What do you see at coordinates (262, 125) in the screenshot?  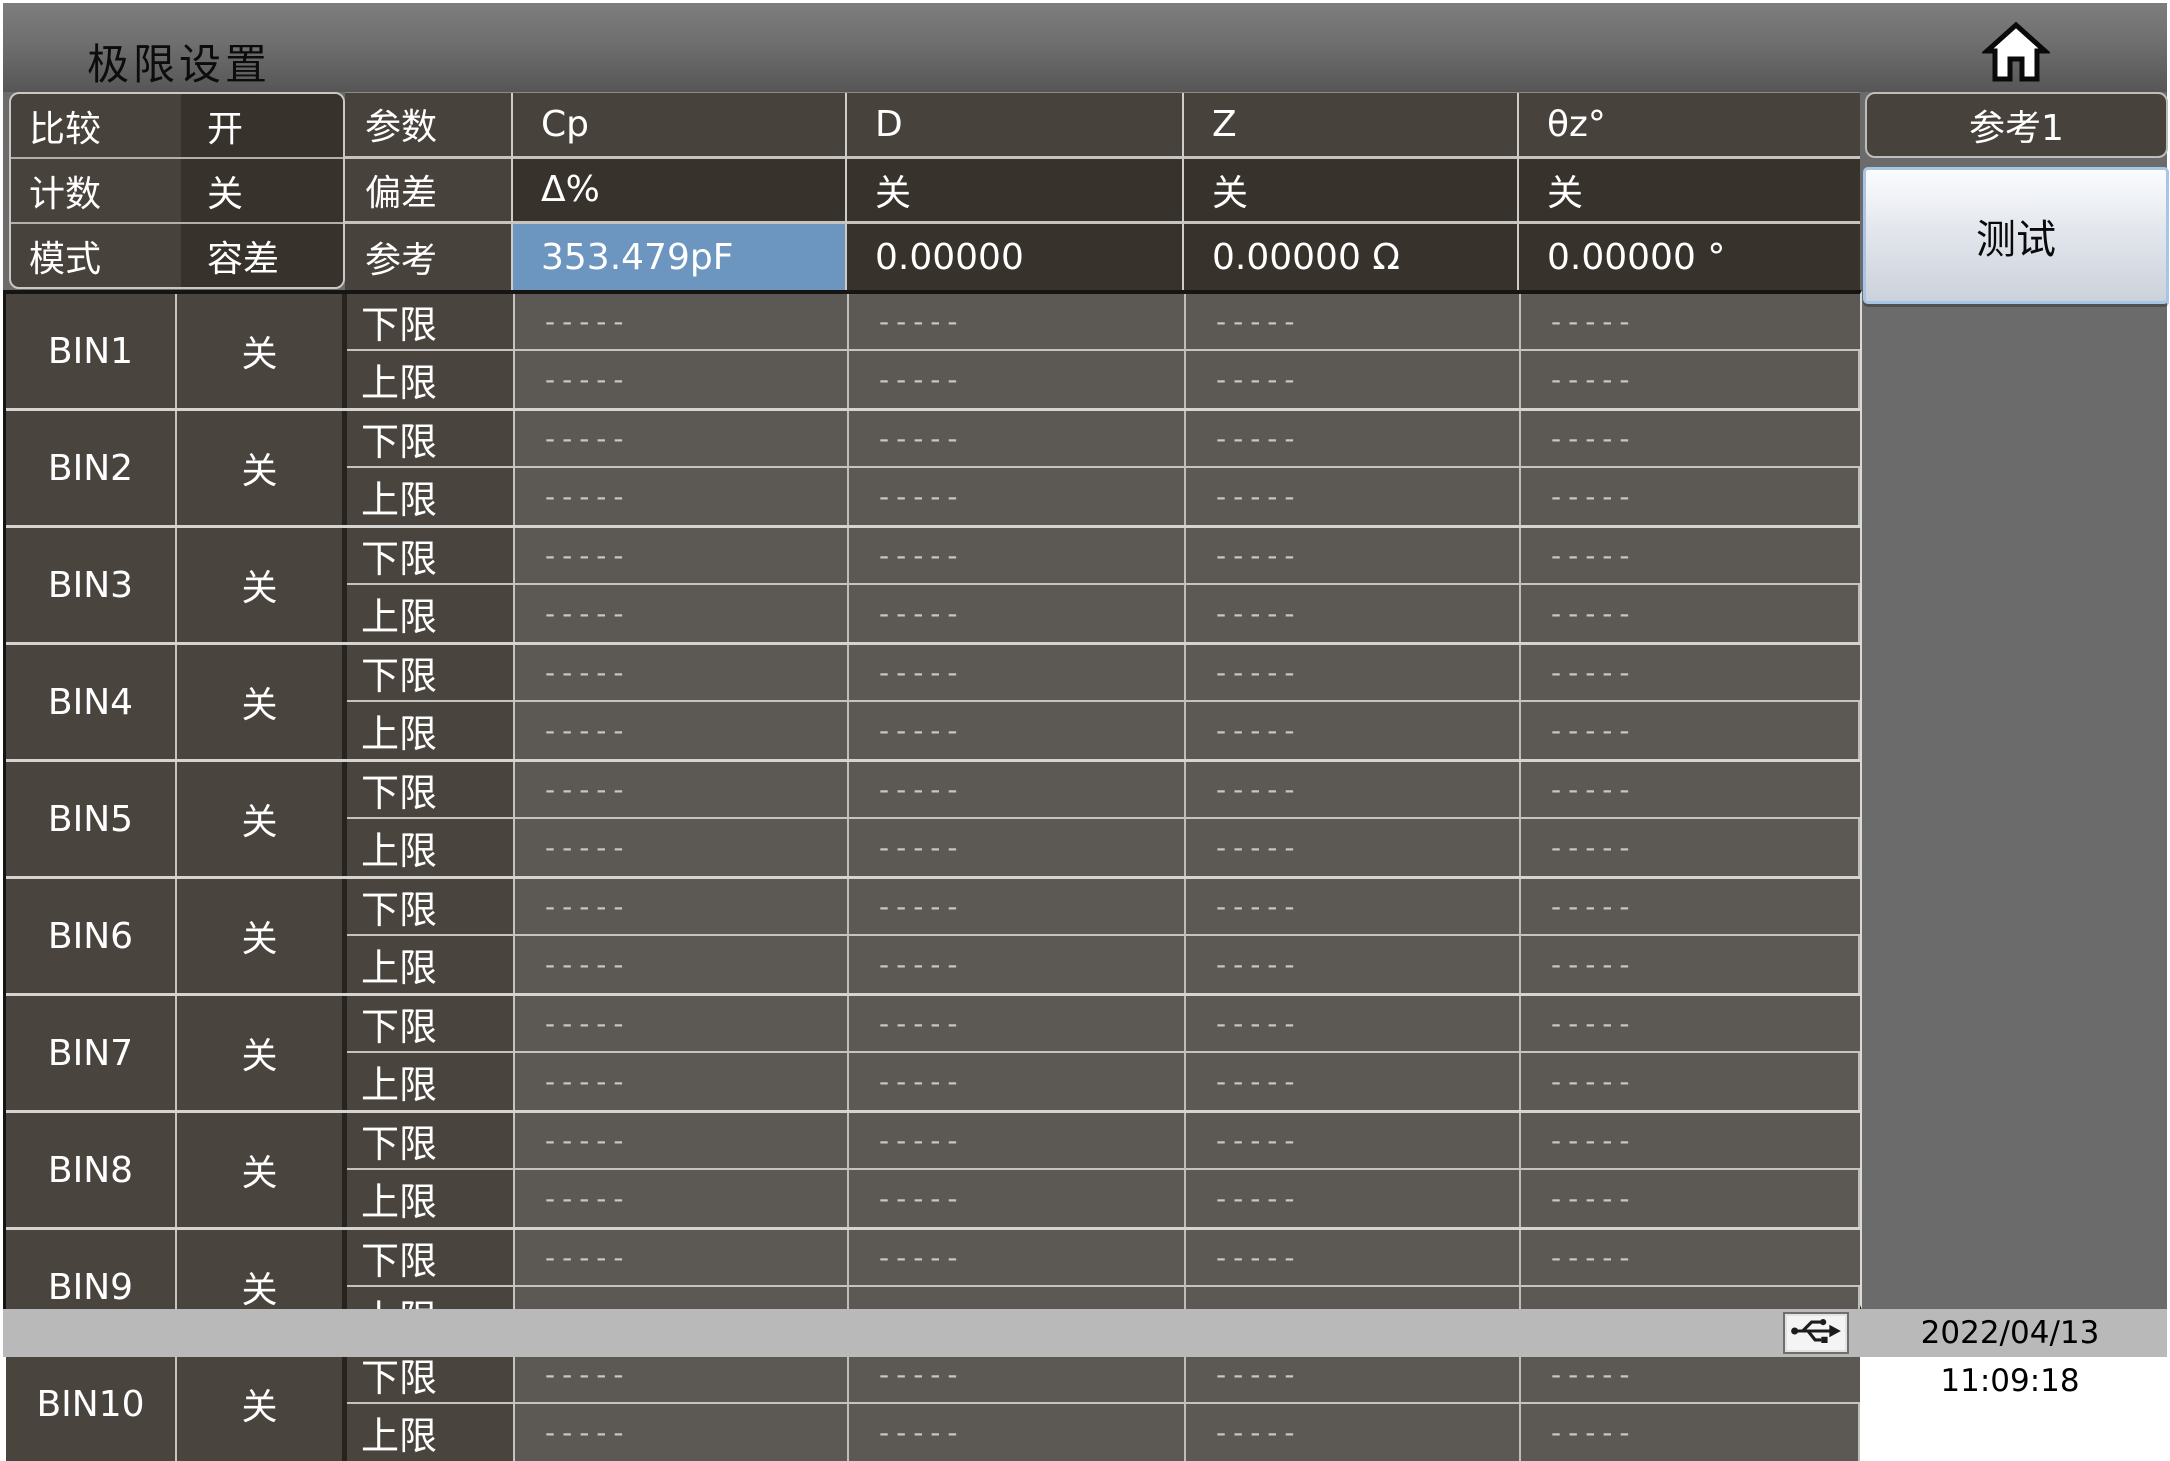 I see `compare-value: 开` at bounding box center [262, 125].